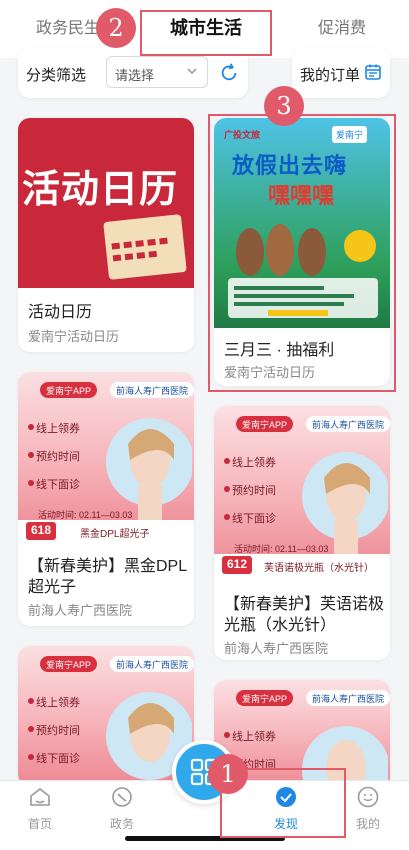 This screenshot has width=409, height=850. I want to click on my-orders-label: 我的订单, so click(330, 75).